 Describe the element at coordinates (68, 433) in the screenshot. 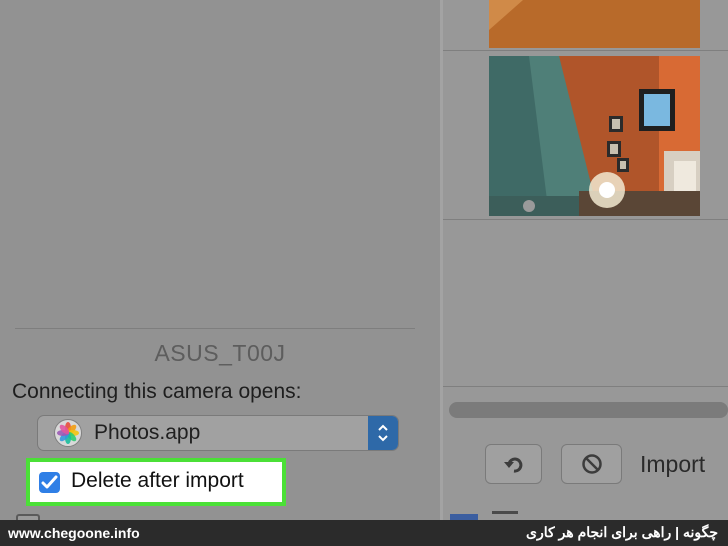

I see `photos-app-icon` at that location.